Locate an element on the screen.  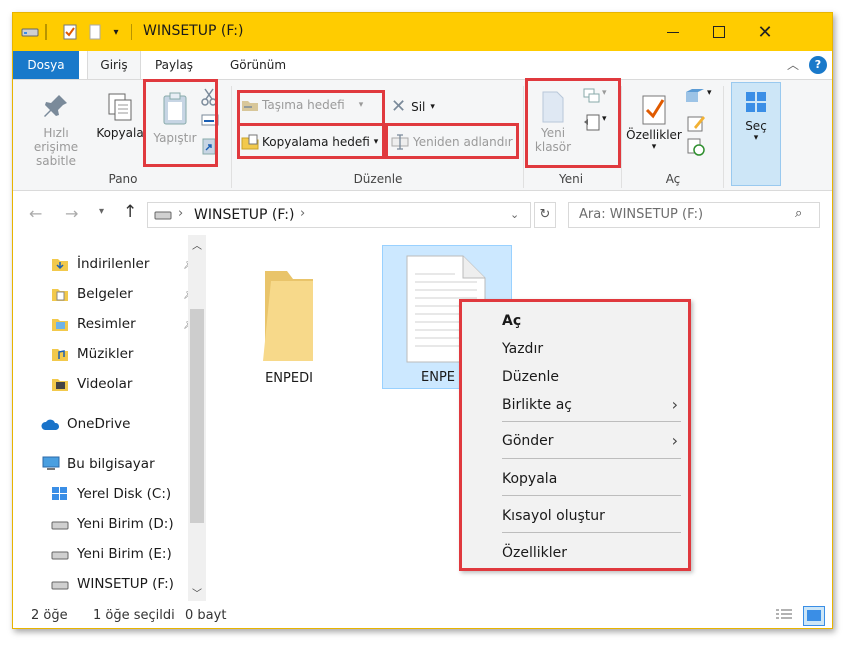
folder-item: ENPEDI is located at coordinates (289, 319).